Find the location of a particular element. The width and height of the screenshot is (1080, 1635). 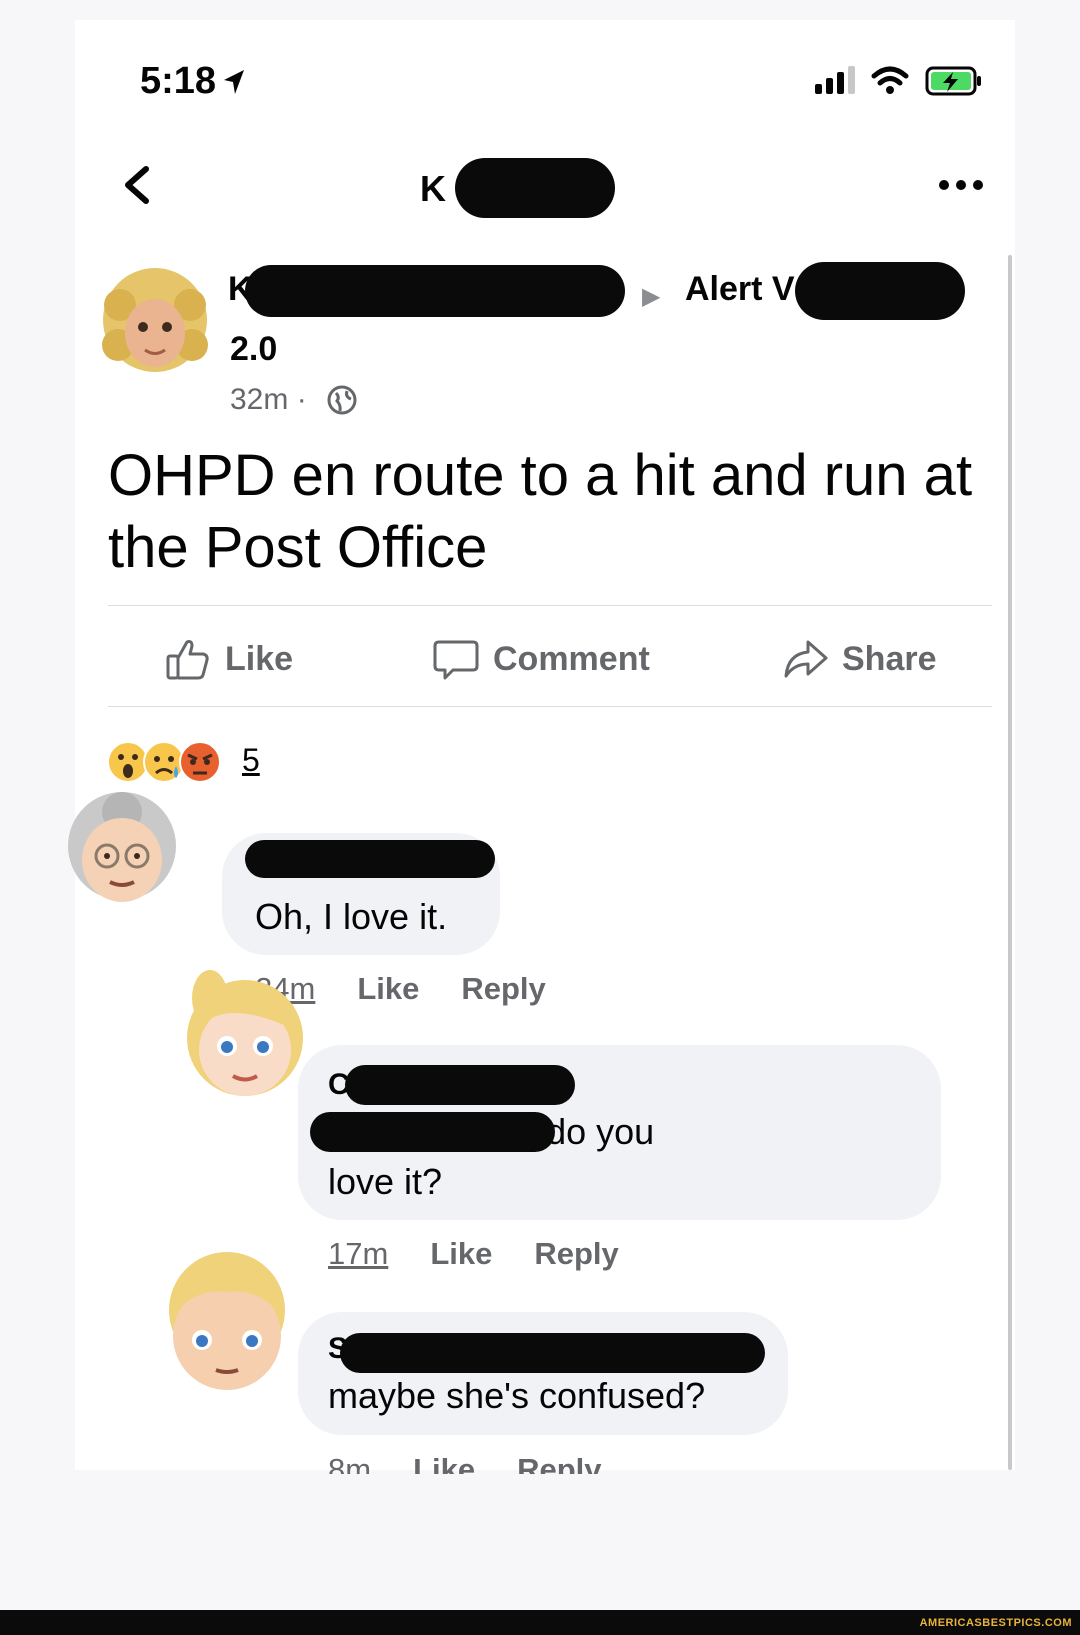

author-avatar is located at coordinates (155, 325).